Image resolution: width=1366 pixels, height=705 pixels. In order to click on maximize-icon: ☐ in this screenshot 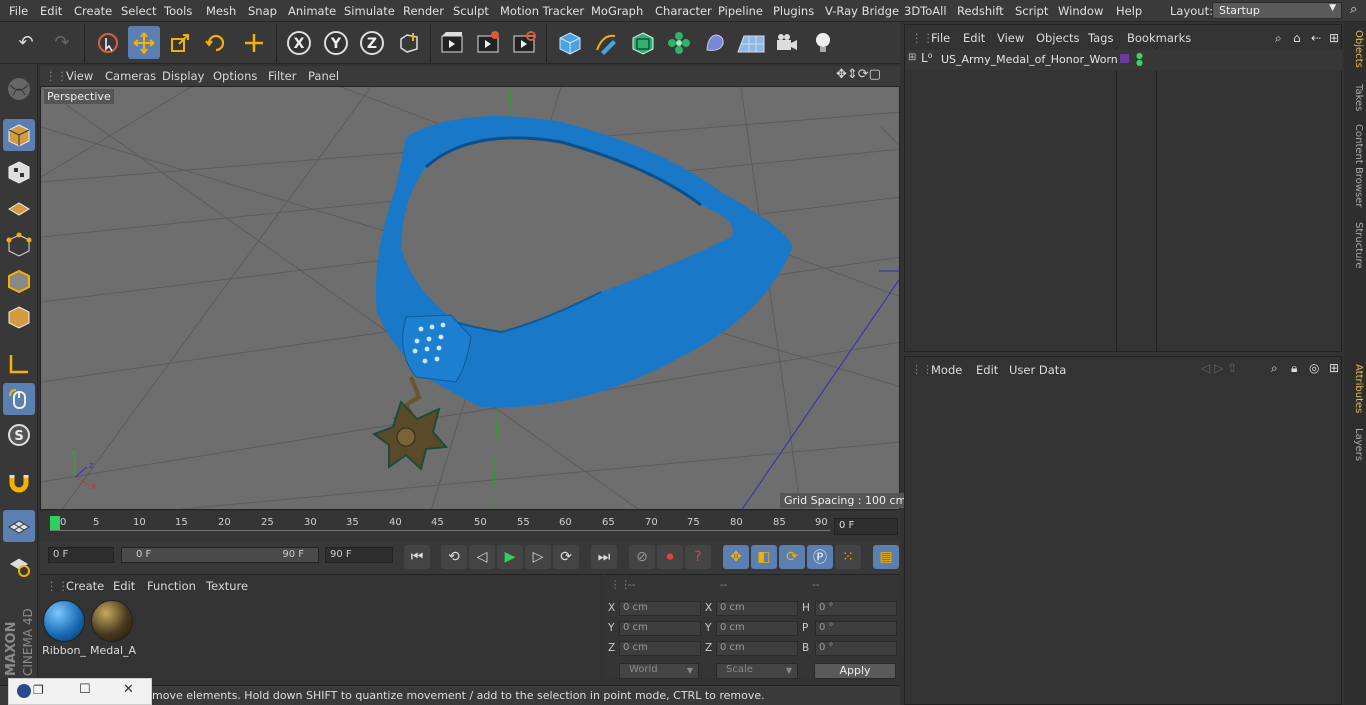, I will do `click(85, 689)`.